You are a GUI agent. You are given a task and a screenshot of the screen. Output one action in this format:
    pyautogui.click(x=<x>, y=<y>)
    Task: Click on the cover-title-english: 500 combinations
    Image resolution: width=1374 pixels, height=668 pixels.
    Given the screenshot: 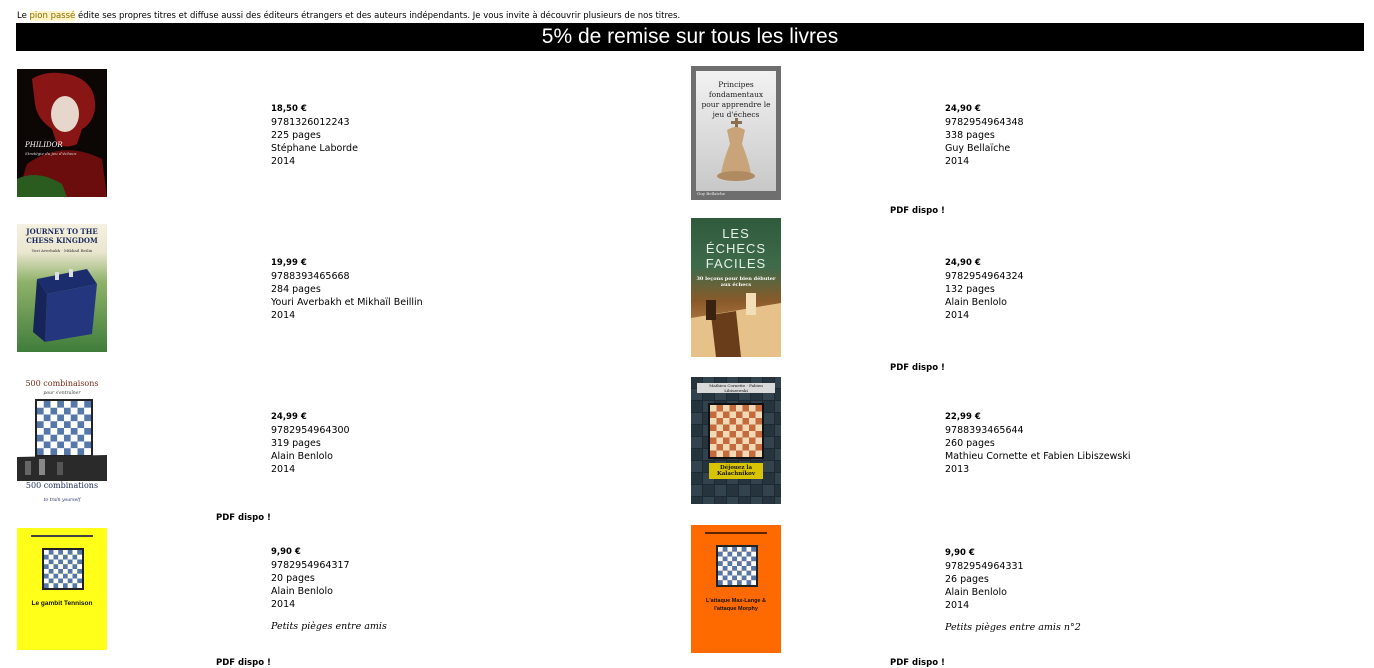 What is the action you would take?
    pyautogui.click(x=62, y=485)
    